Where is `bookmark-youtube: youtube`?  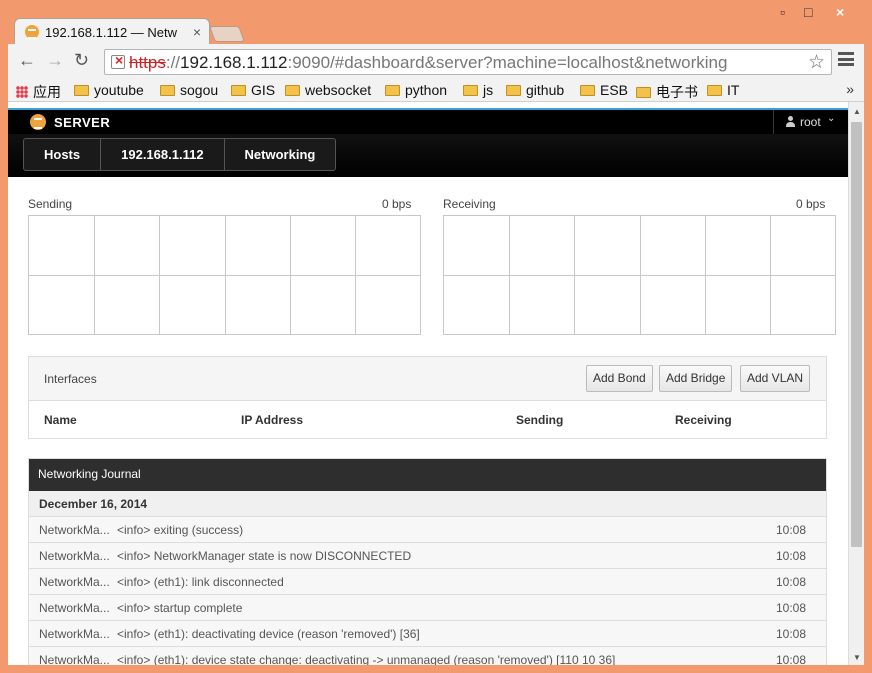 bookmark-youtube: youtube is located at coordinates (109, 91).